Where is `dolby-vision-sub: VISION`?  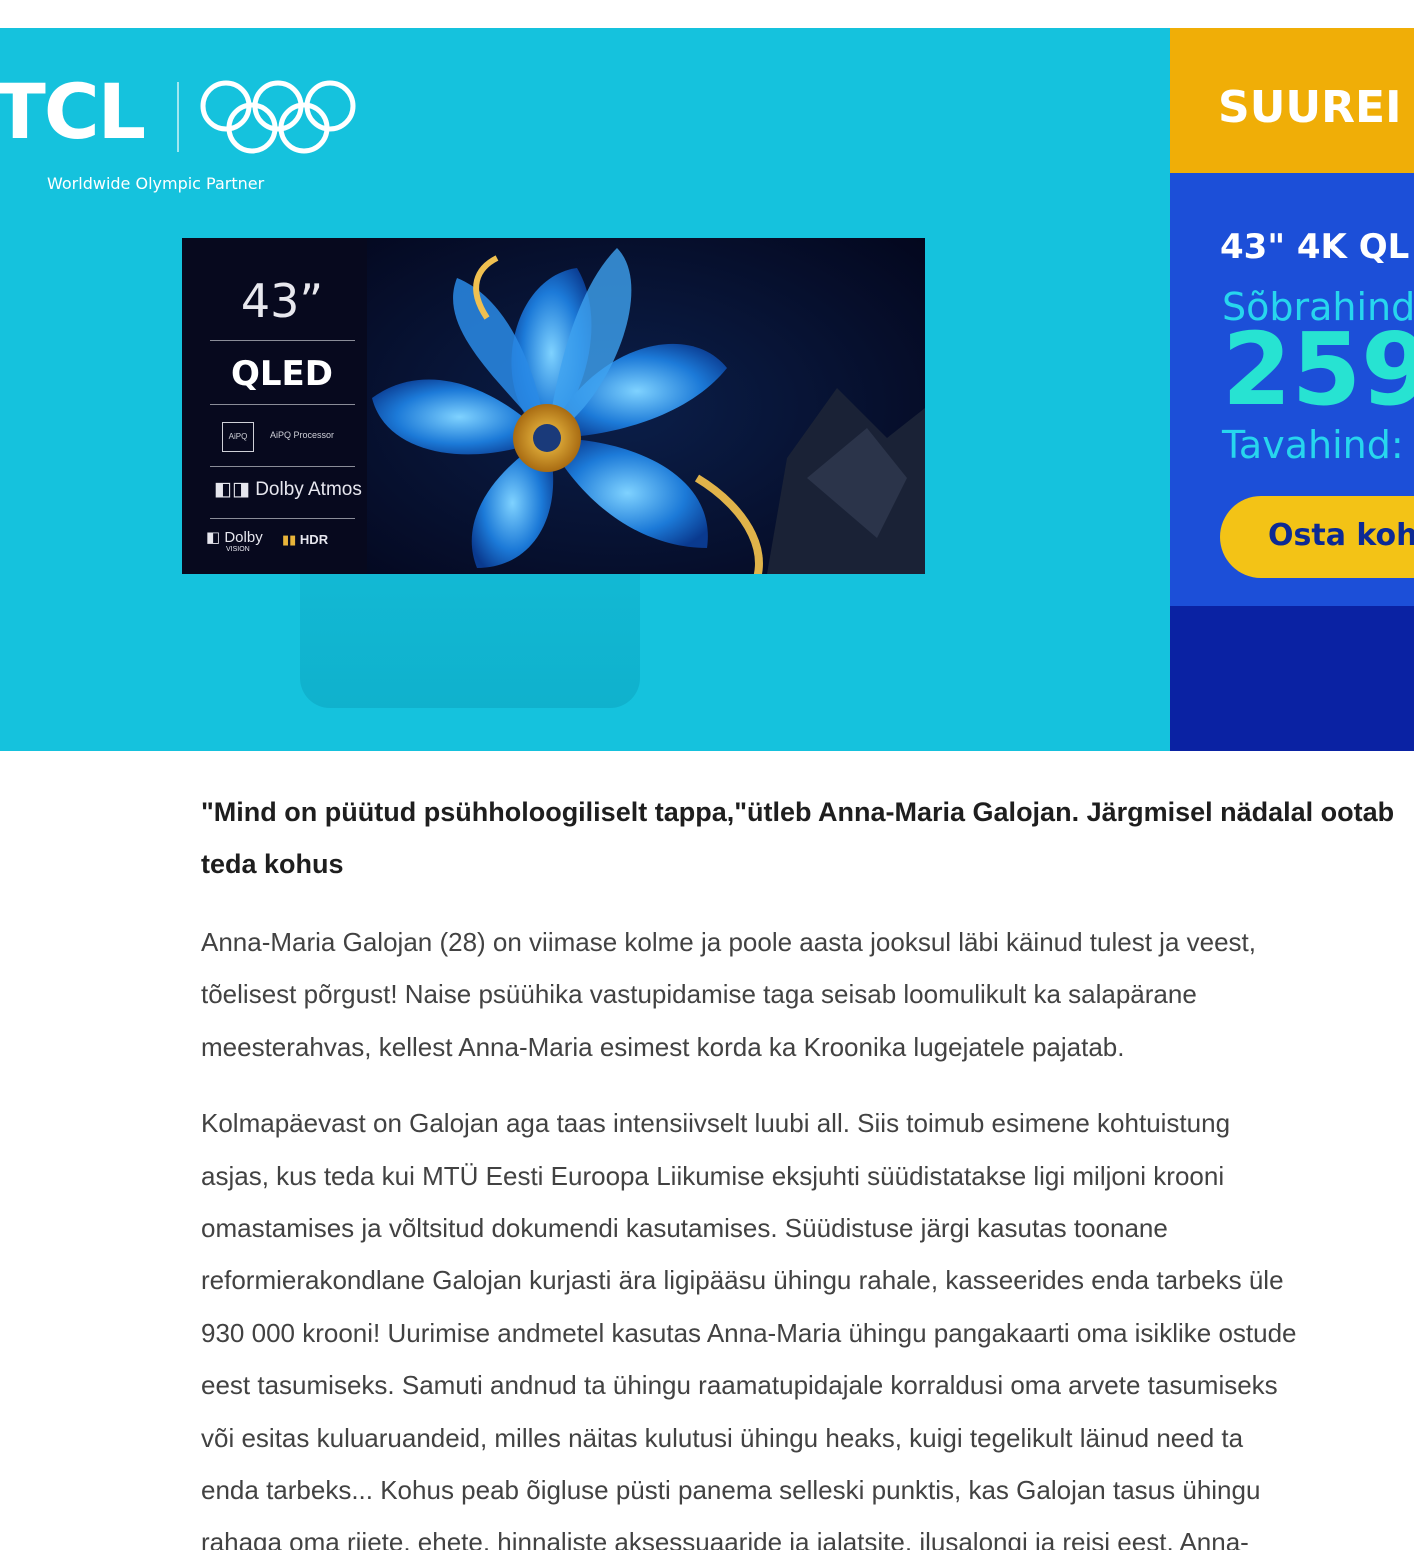
dolby-vision-sub: VISION is located at coordinates (238, 549).